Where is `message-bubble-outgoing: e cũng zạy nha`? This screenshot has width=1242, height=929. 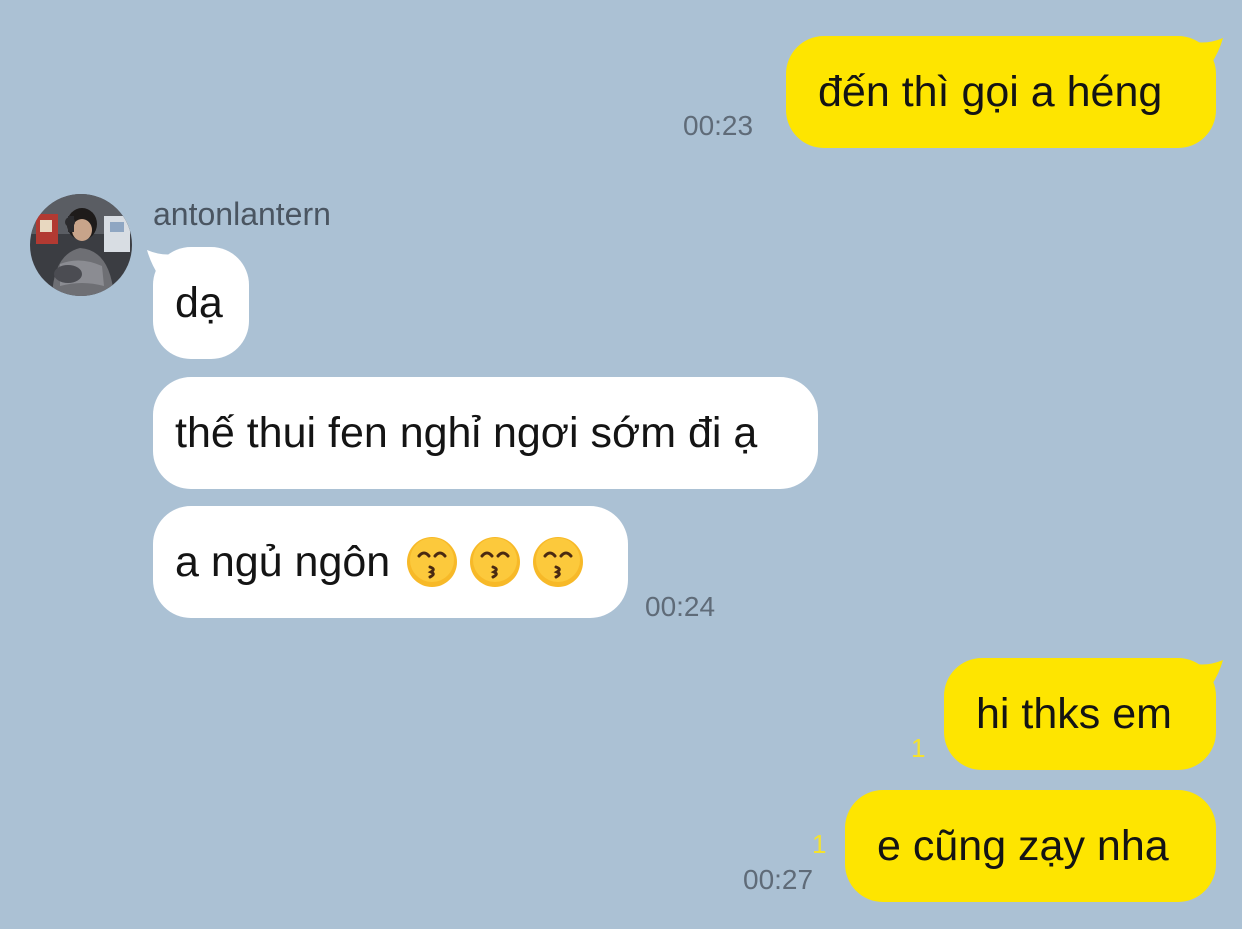
message-bubble-outgoing: e cũng zạy nha is located at coordinates (1030, 846).